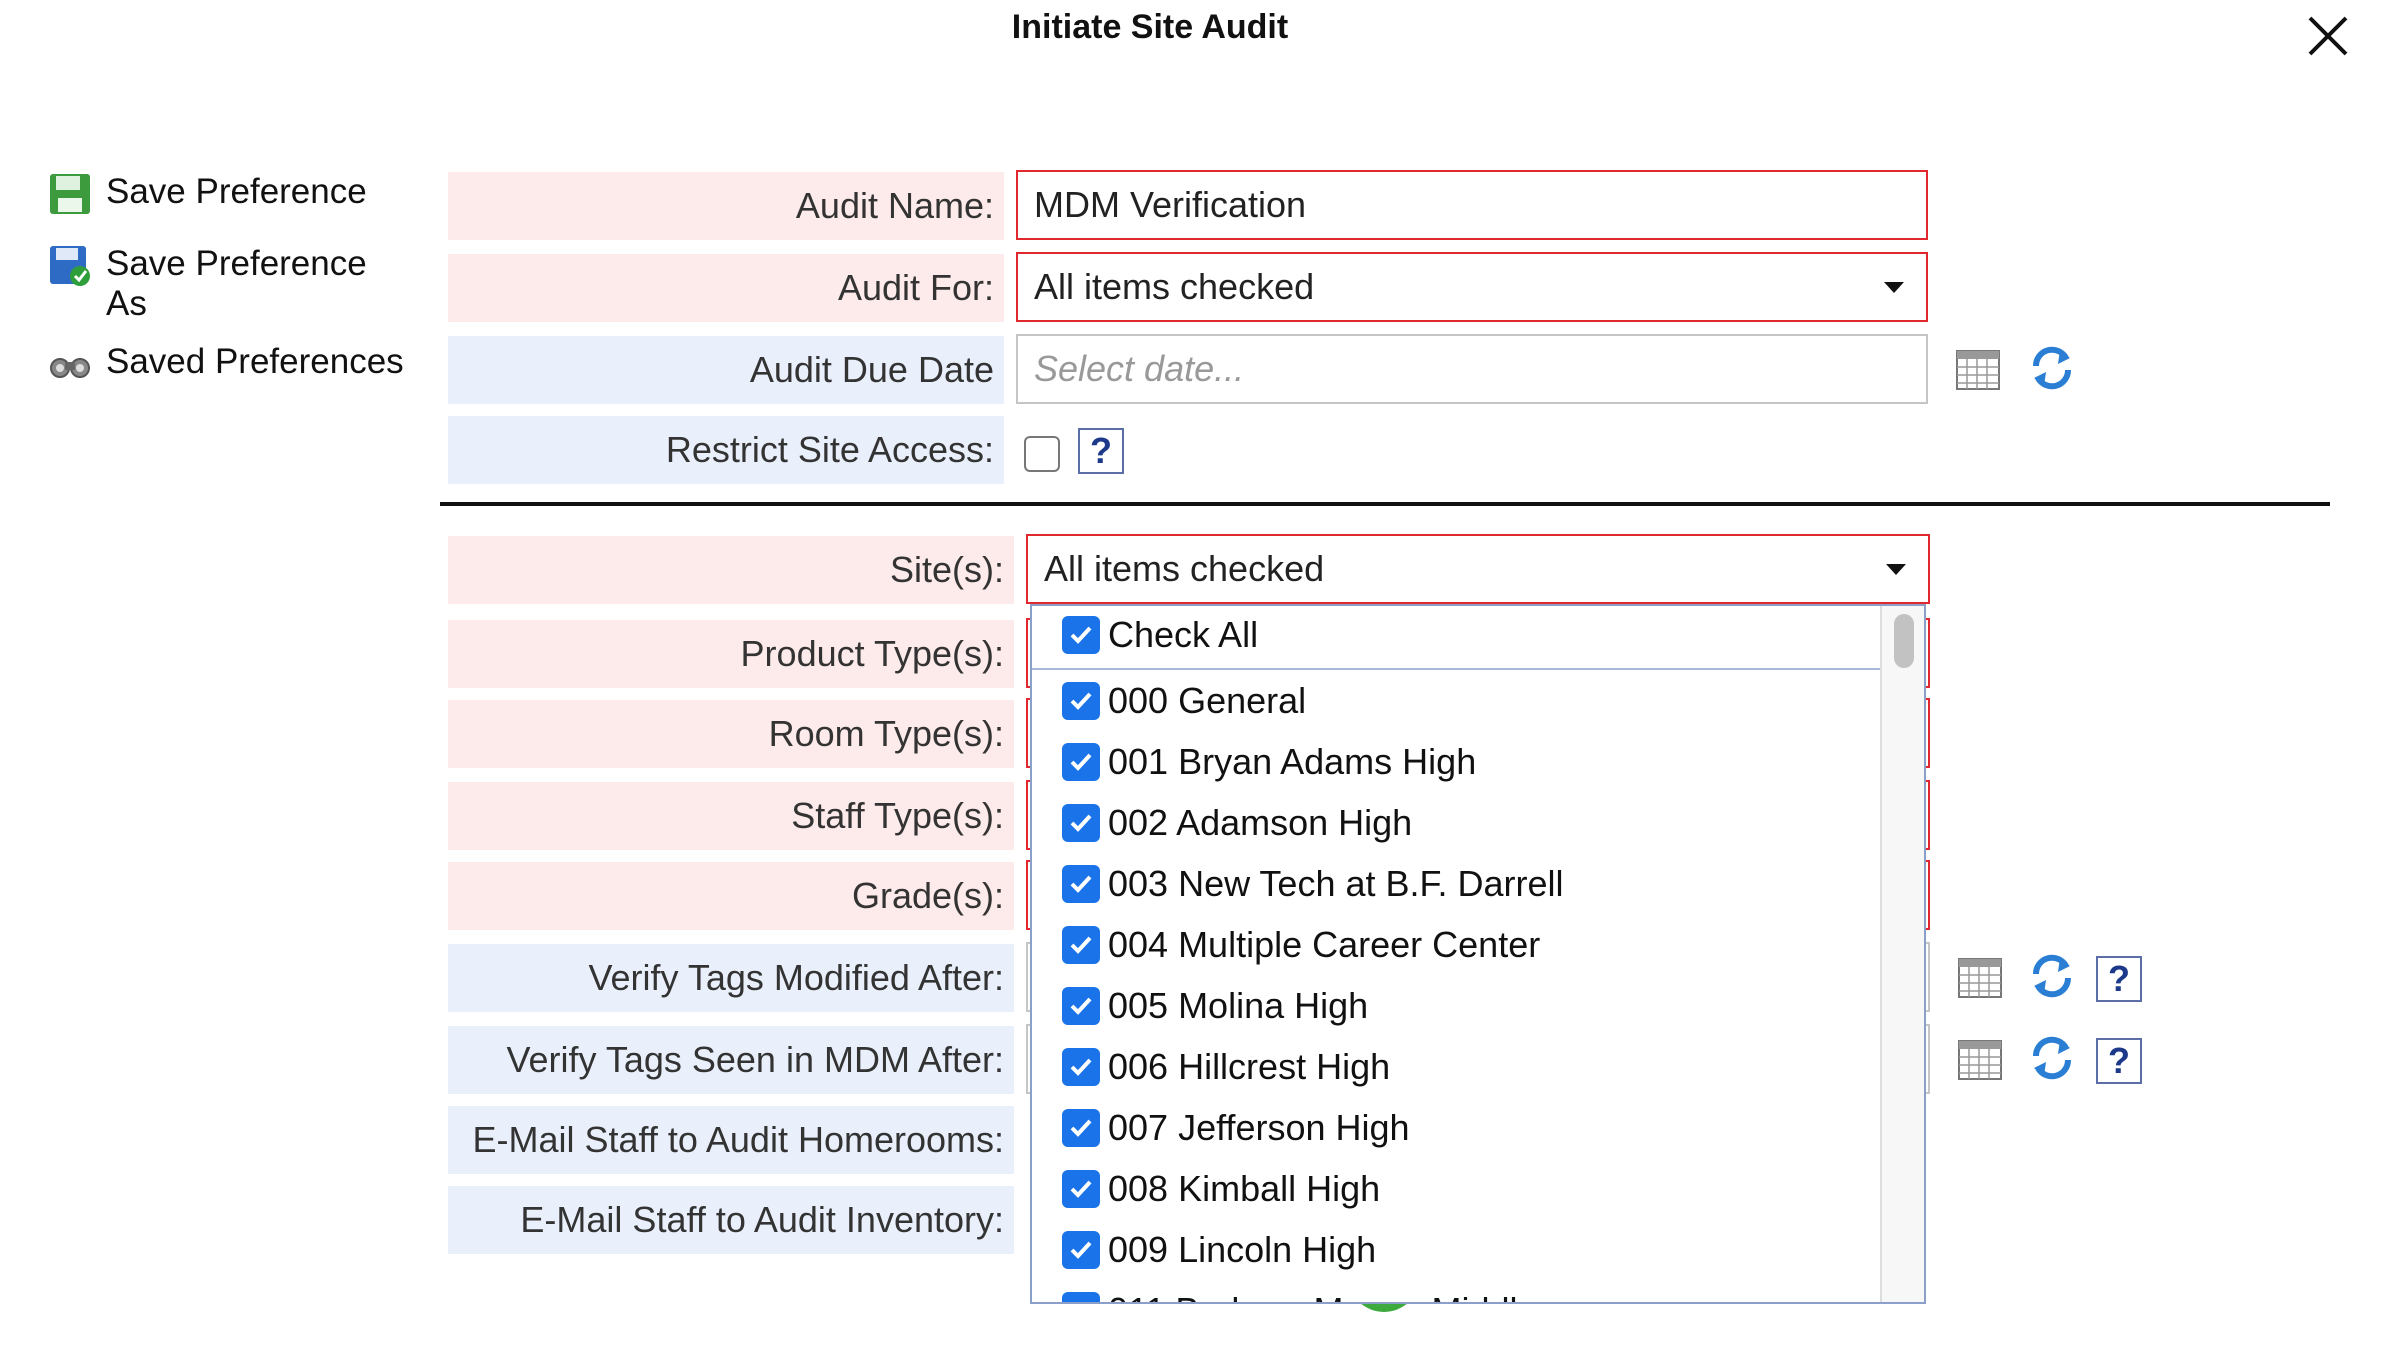 Image resolution: width=2382 pixels, height=1372 pixels. I want to click on dialog-title: Initiate Site Audit, so click(1150, 27).